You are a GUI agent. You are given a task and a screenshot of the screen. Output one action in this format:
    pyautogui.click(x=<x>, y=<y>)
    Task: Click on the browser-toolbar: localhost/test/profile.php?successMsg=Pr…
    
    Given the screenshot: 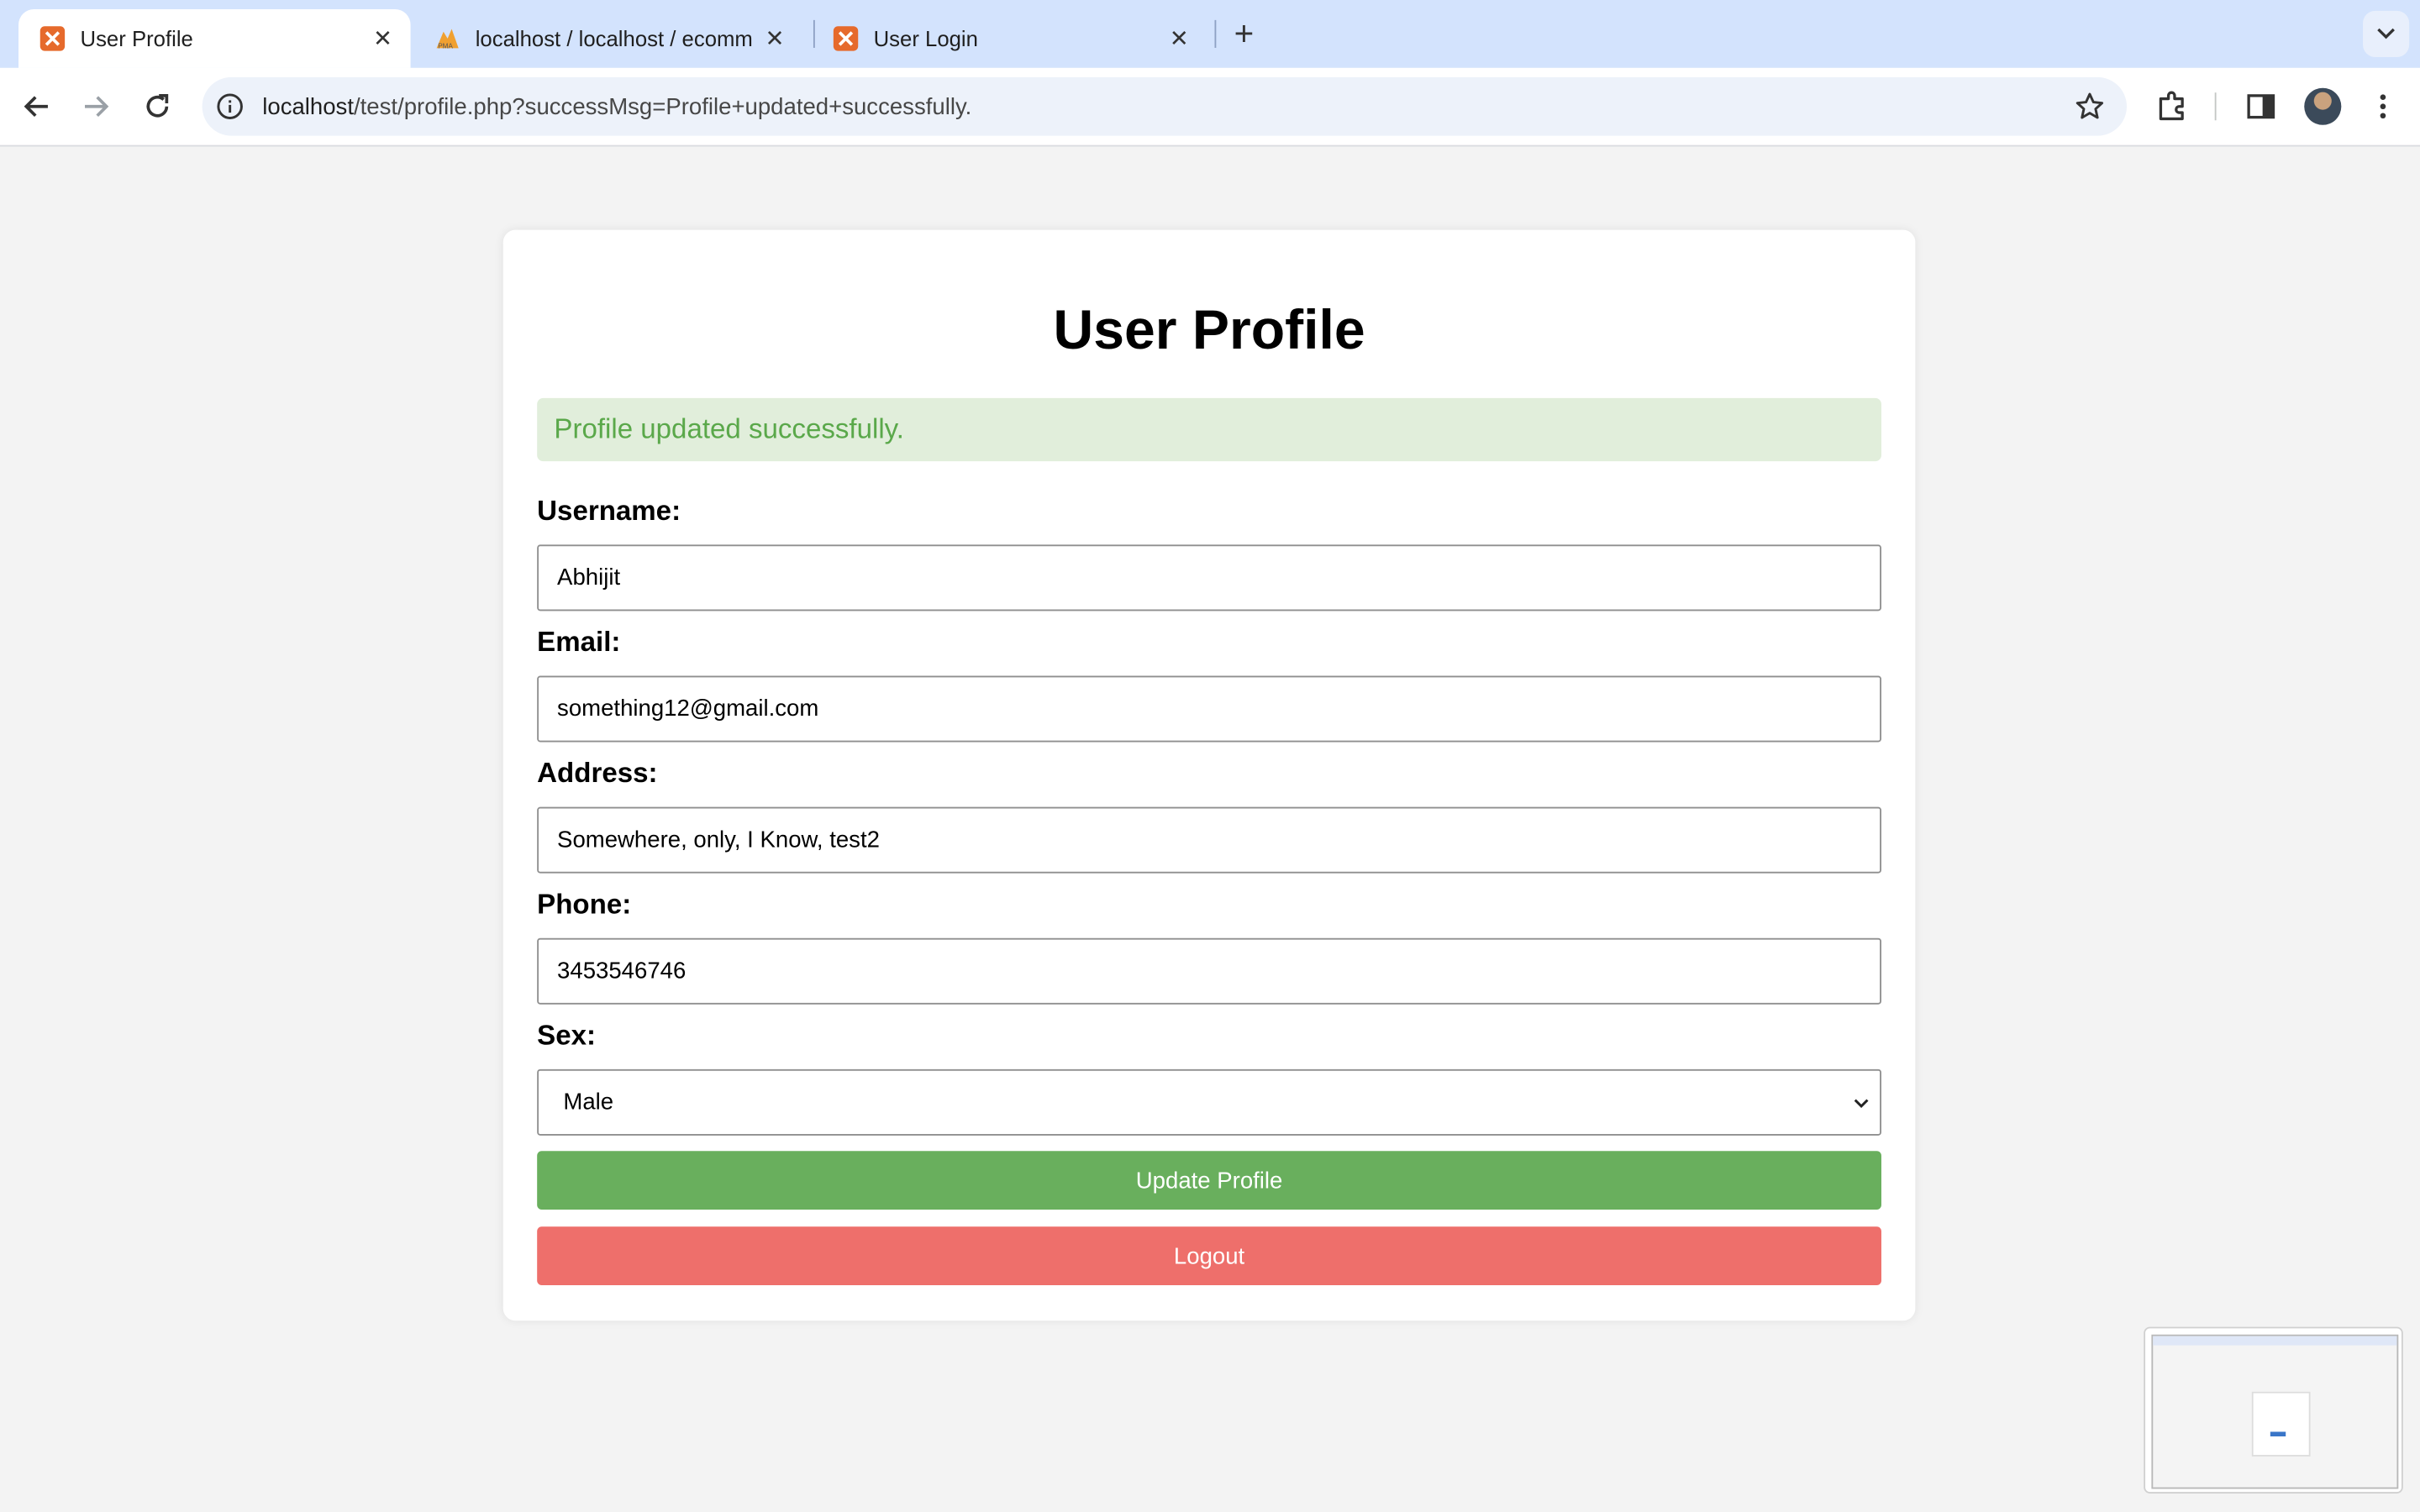 What is the action you would take?
    pyautogui.click(x=1210, y=107)
    